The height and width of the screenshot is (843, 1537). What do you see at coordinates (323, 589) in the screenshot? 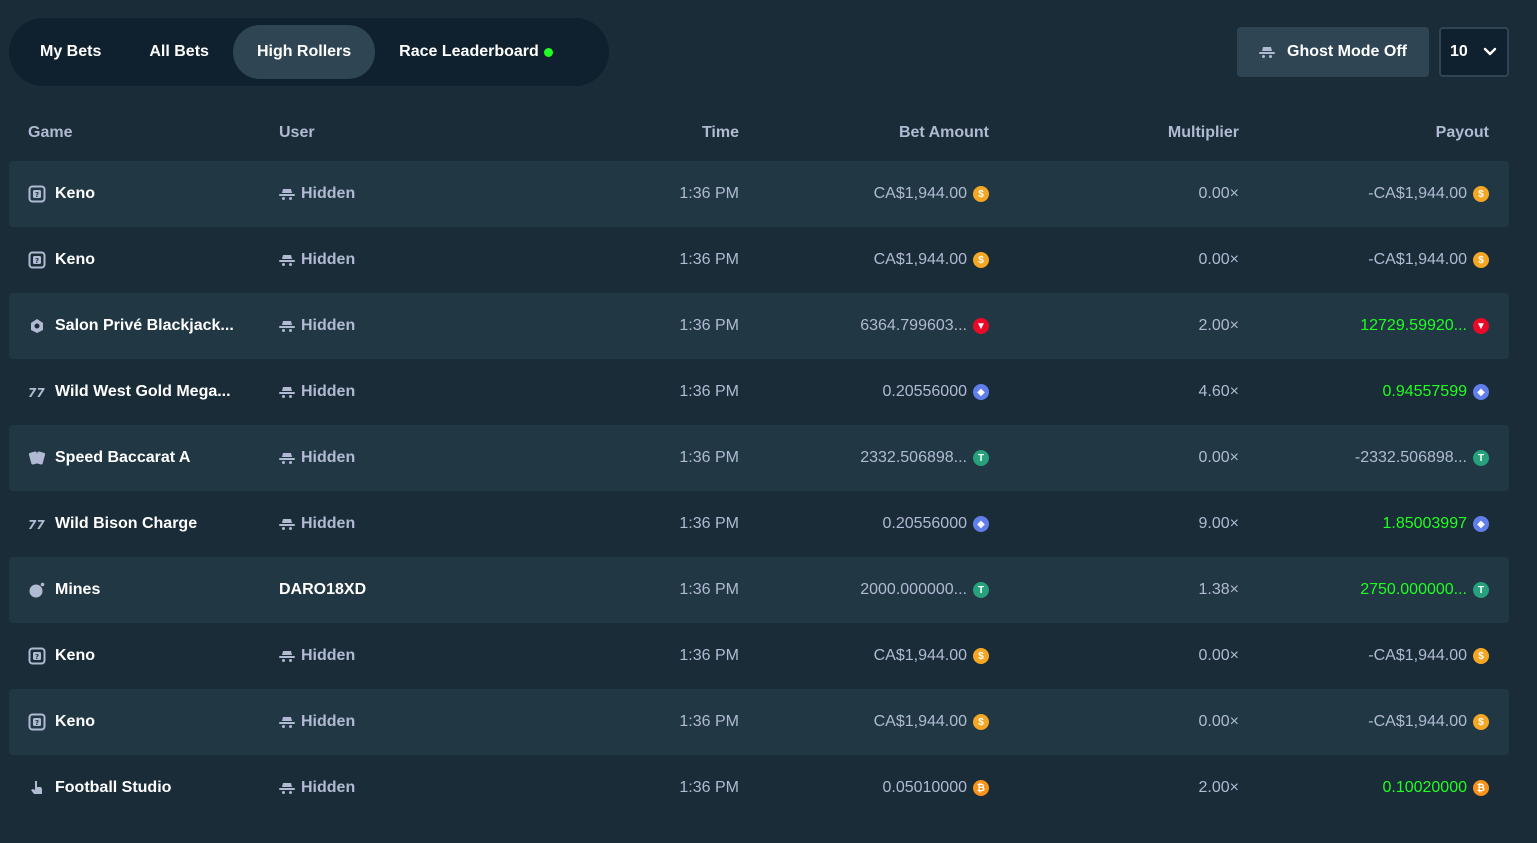
I see `user-name: DARO18XD` at bounding box center [323, 589].